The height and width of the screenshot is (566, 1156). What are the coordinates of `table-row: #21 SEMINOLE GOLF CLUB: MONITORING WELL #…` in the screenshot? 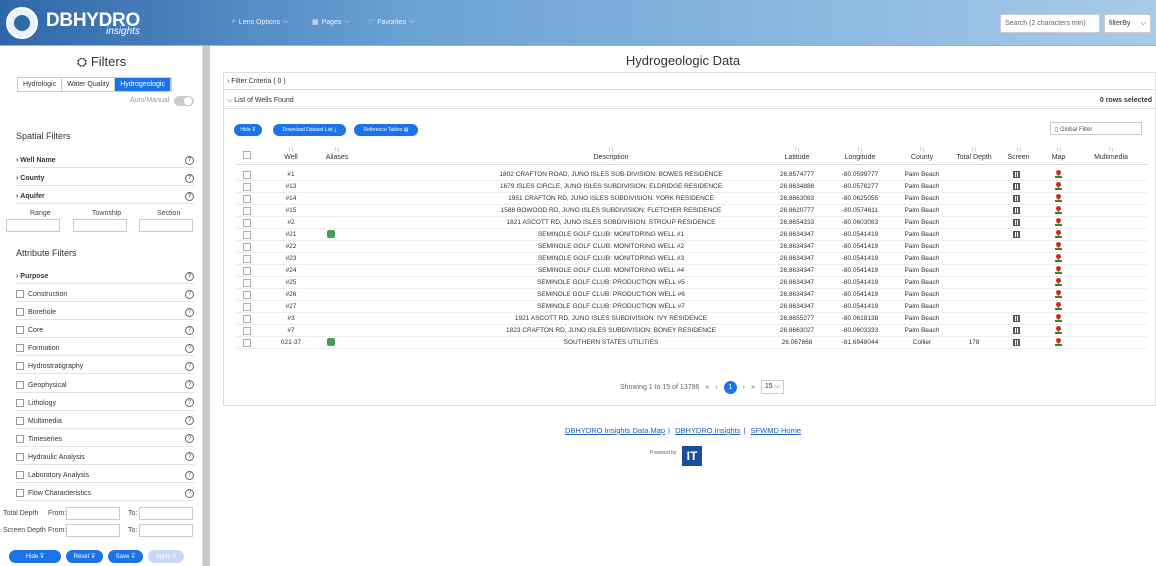 It's located at (691, 235).